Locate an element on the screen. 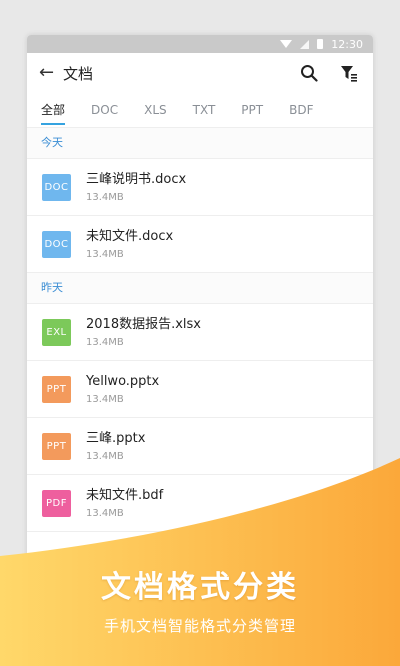 The height and width of the screenshot is (666, 400). file-name: 未知文件.bdf is located at coordinates (125, 495).